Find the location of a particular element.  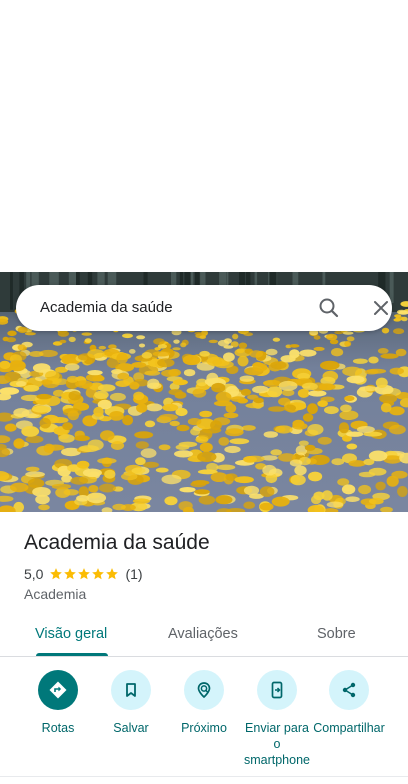

search-bar: Academia da saúde is located at coordinates (204, 308).